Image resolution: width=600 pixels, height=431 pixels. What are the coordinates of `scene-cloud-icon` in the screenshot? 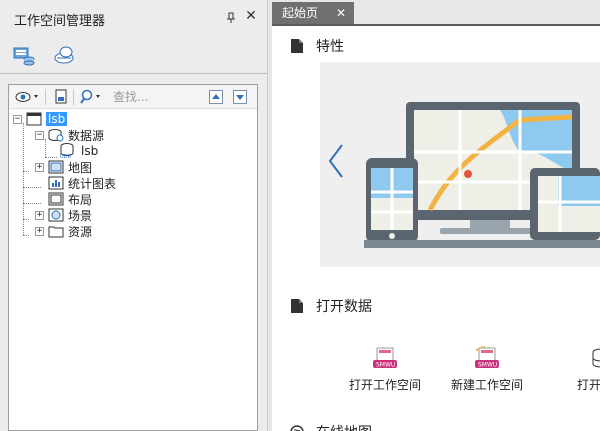 It's located at (64, 55).